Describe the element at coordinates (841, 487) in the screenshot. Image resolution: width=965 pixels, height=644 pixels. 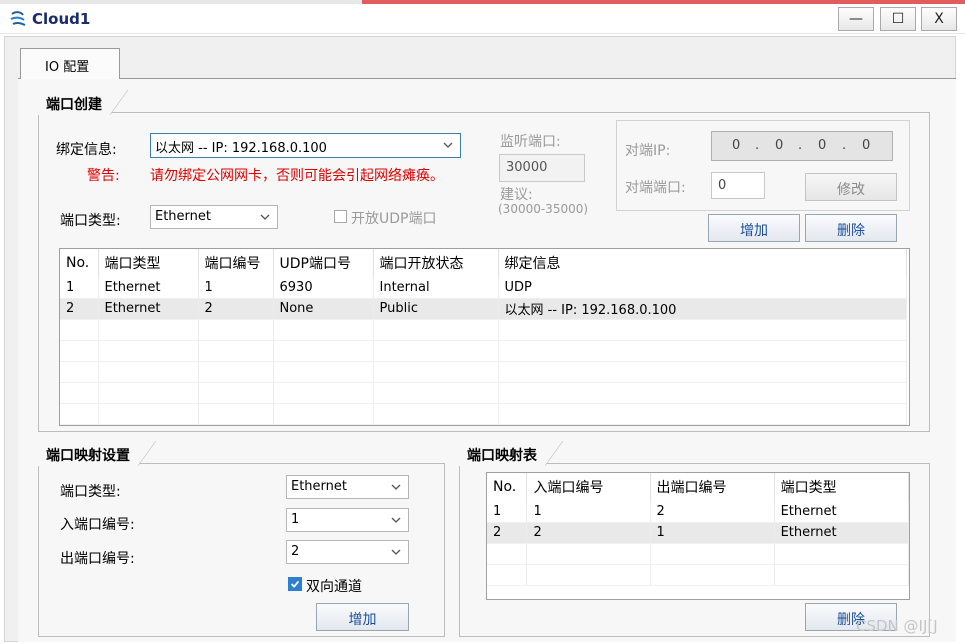
I see `mapping-table-header-cell: 端口类型` at that location.